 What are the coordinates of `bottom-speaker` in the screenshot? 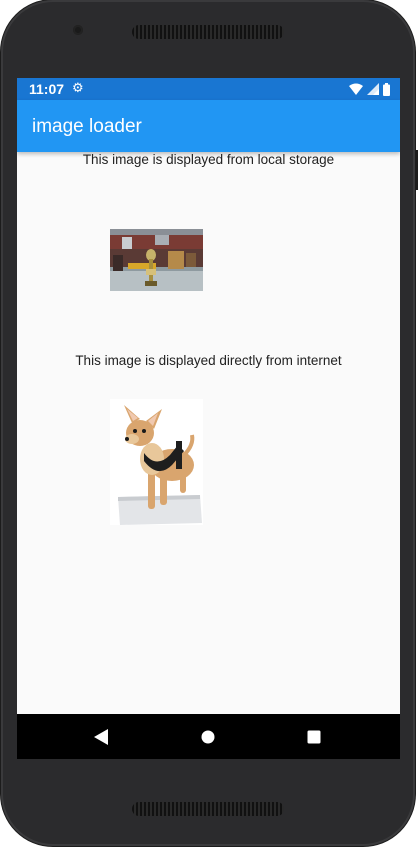 It's located at (208, 809).